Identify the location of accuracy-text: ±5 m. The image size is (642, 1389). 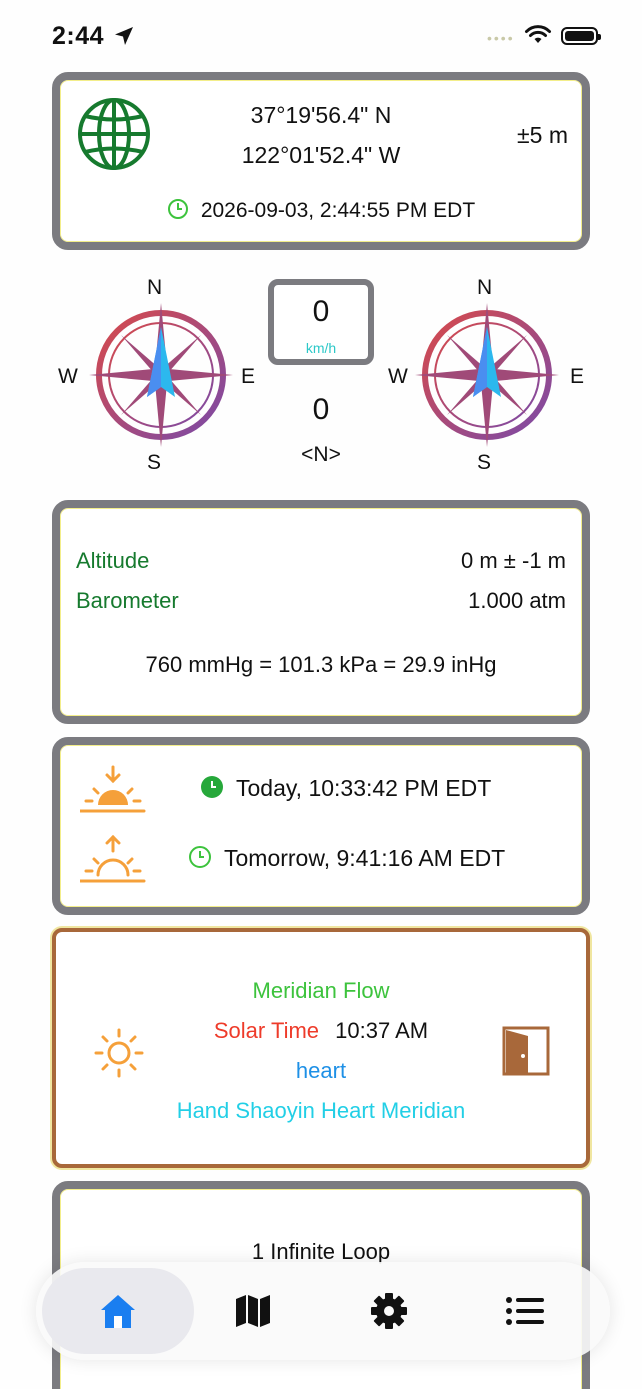
(542, 135).